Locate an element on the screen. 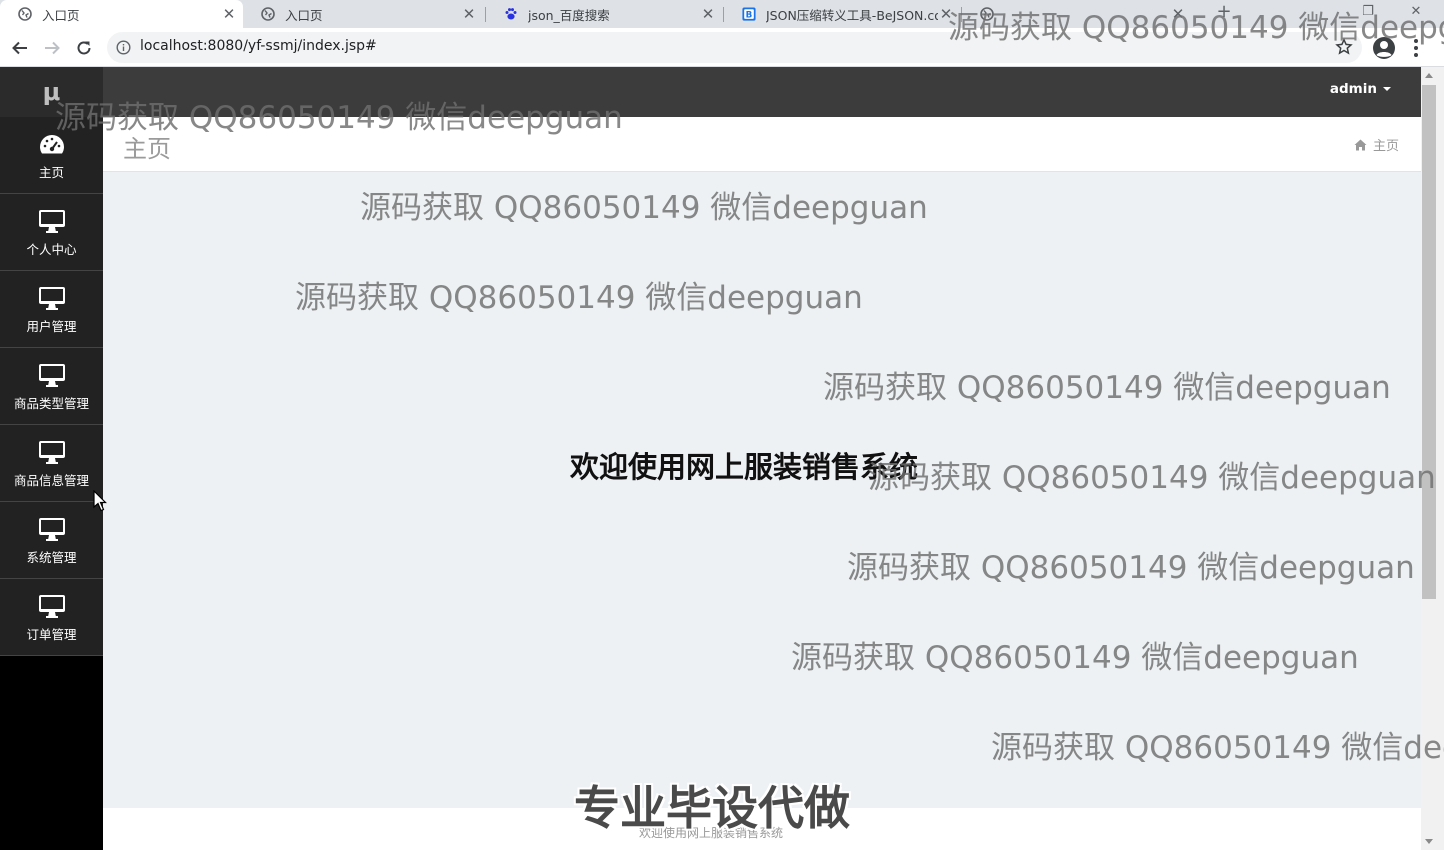  back-icon is located at coordinates (20, 48).